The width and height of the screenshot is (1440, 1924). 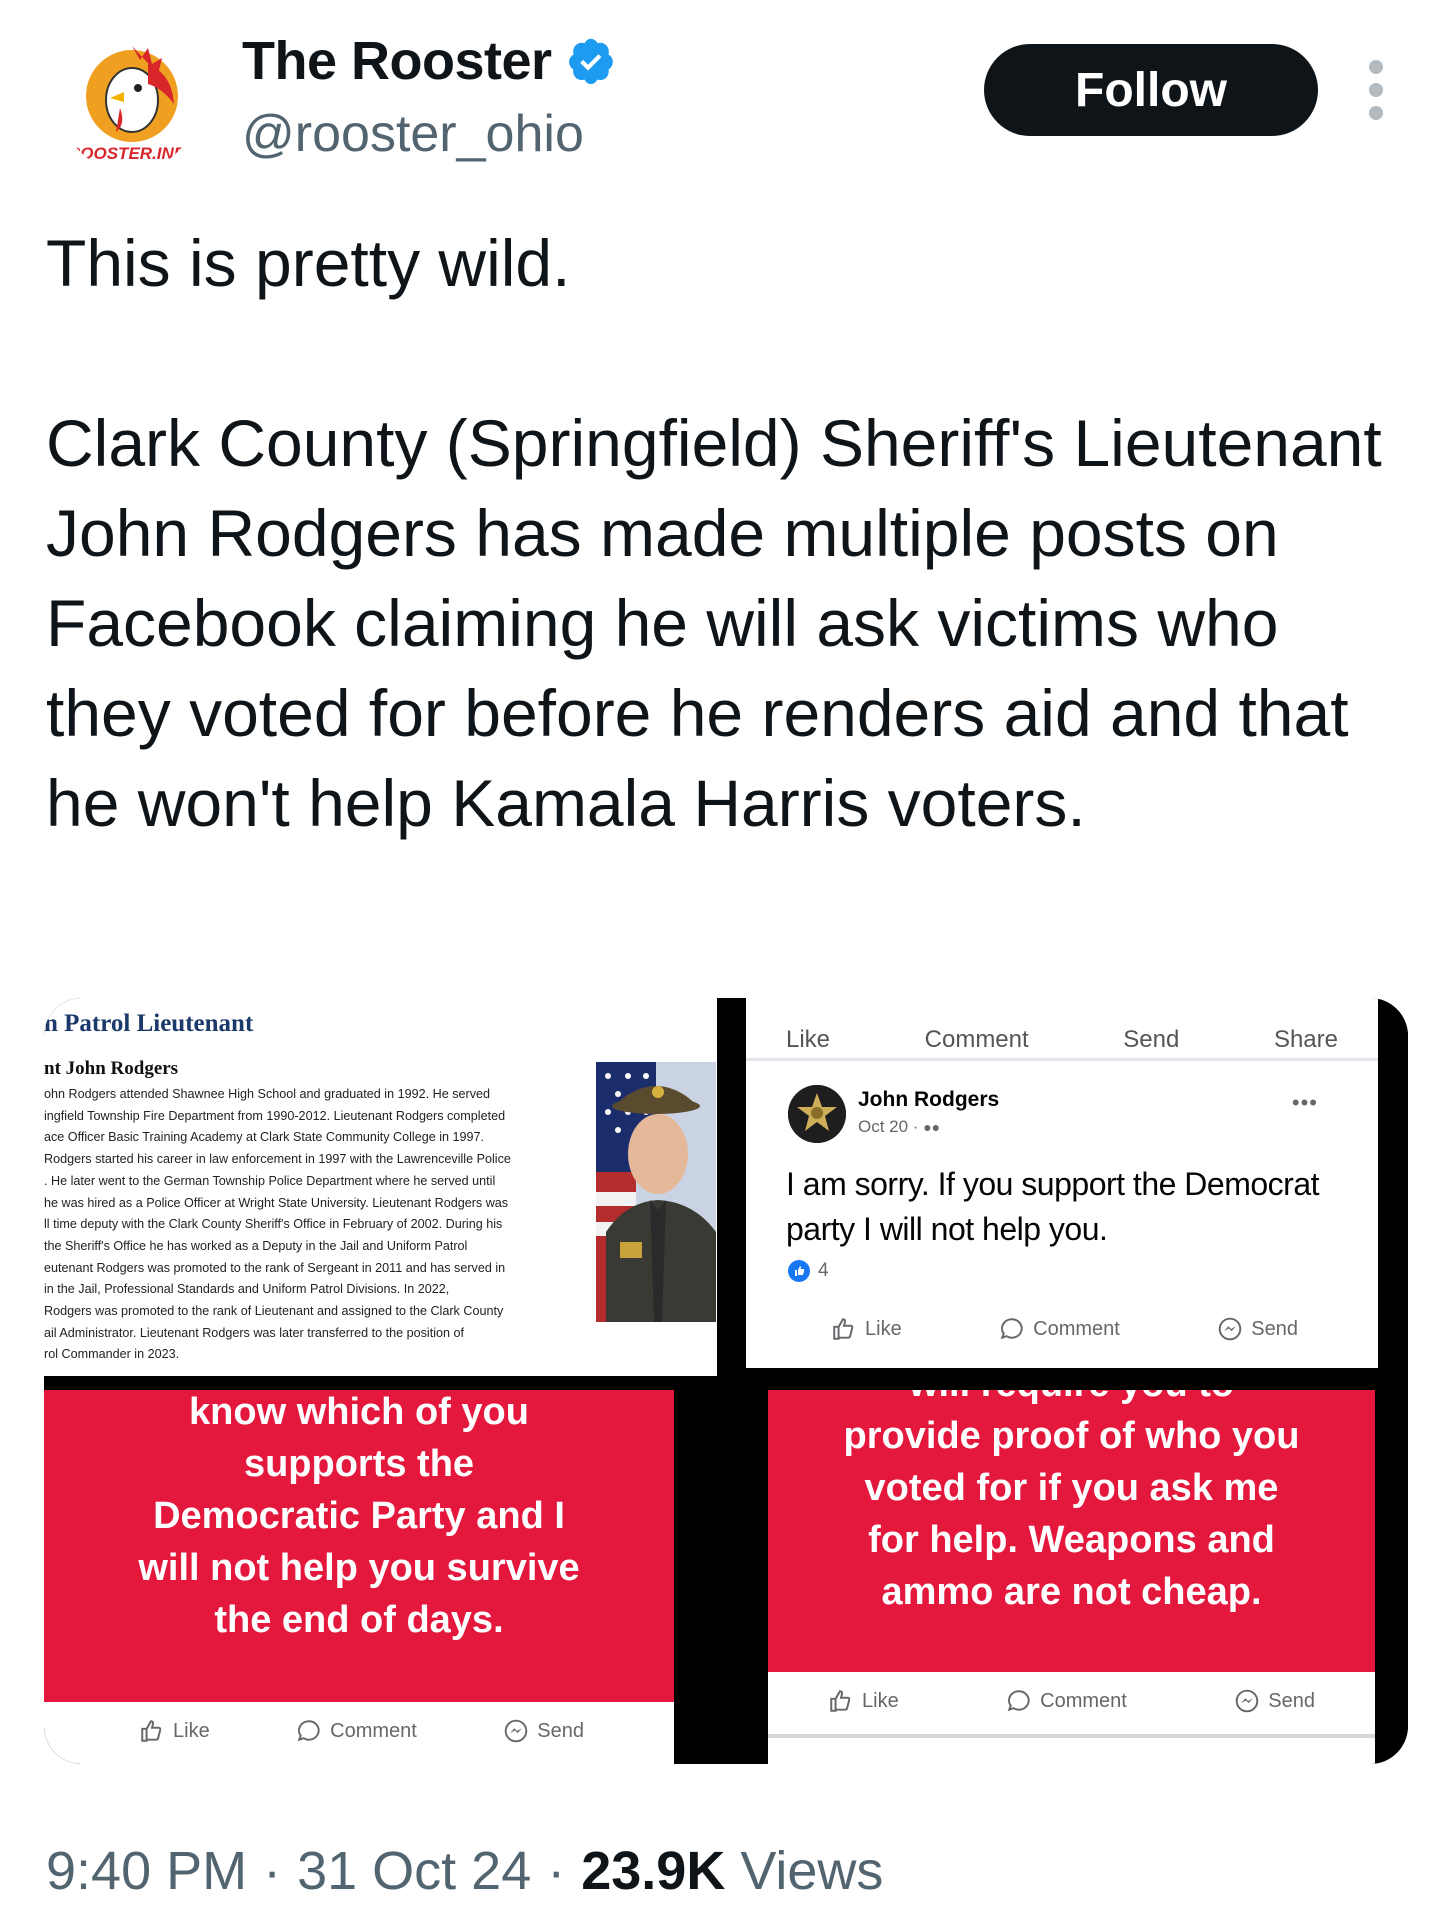 What do you see at coordinates (359, 1568) in the screenshot?
I see `red-post-1-line: will not help you survive` at bounding box center [359, 1568].